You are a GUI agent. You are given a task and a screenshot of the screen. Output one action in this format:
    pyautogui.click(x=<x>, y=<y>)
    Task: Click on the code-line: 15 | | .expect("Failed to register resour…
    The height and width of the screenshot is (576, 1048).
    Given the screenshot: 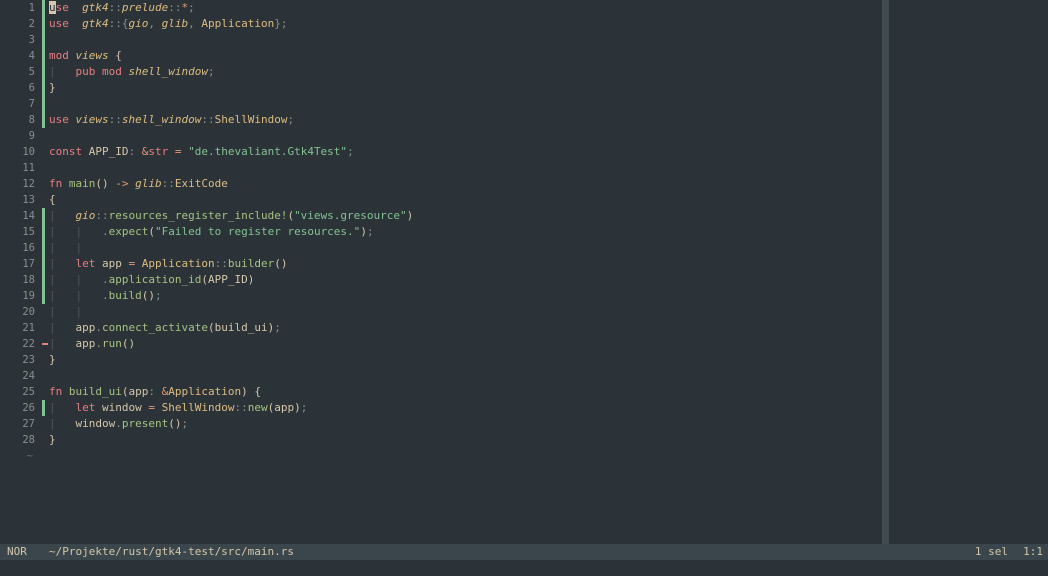 What is the action you would take?
    pyautogui.click(x=441, y=232)
    